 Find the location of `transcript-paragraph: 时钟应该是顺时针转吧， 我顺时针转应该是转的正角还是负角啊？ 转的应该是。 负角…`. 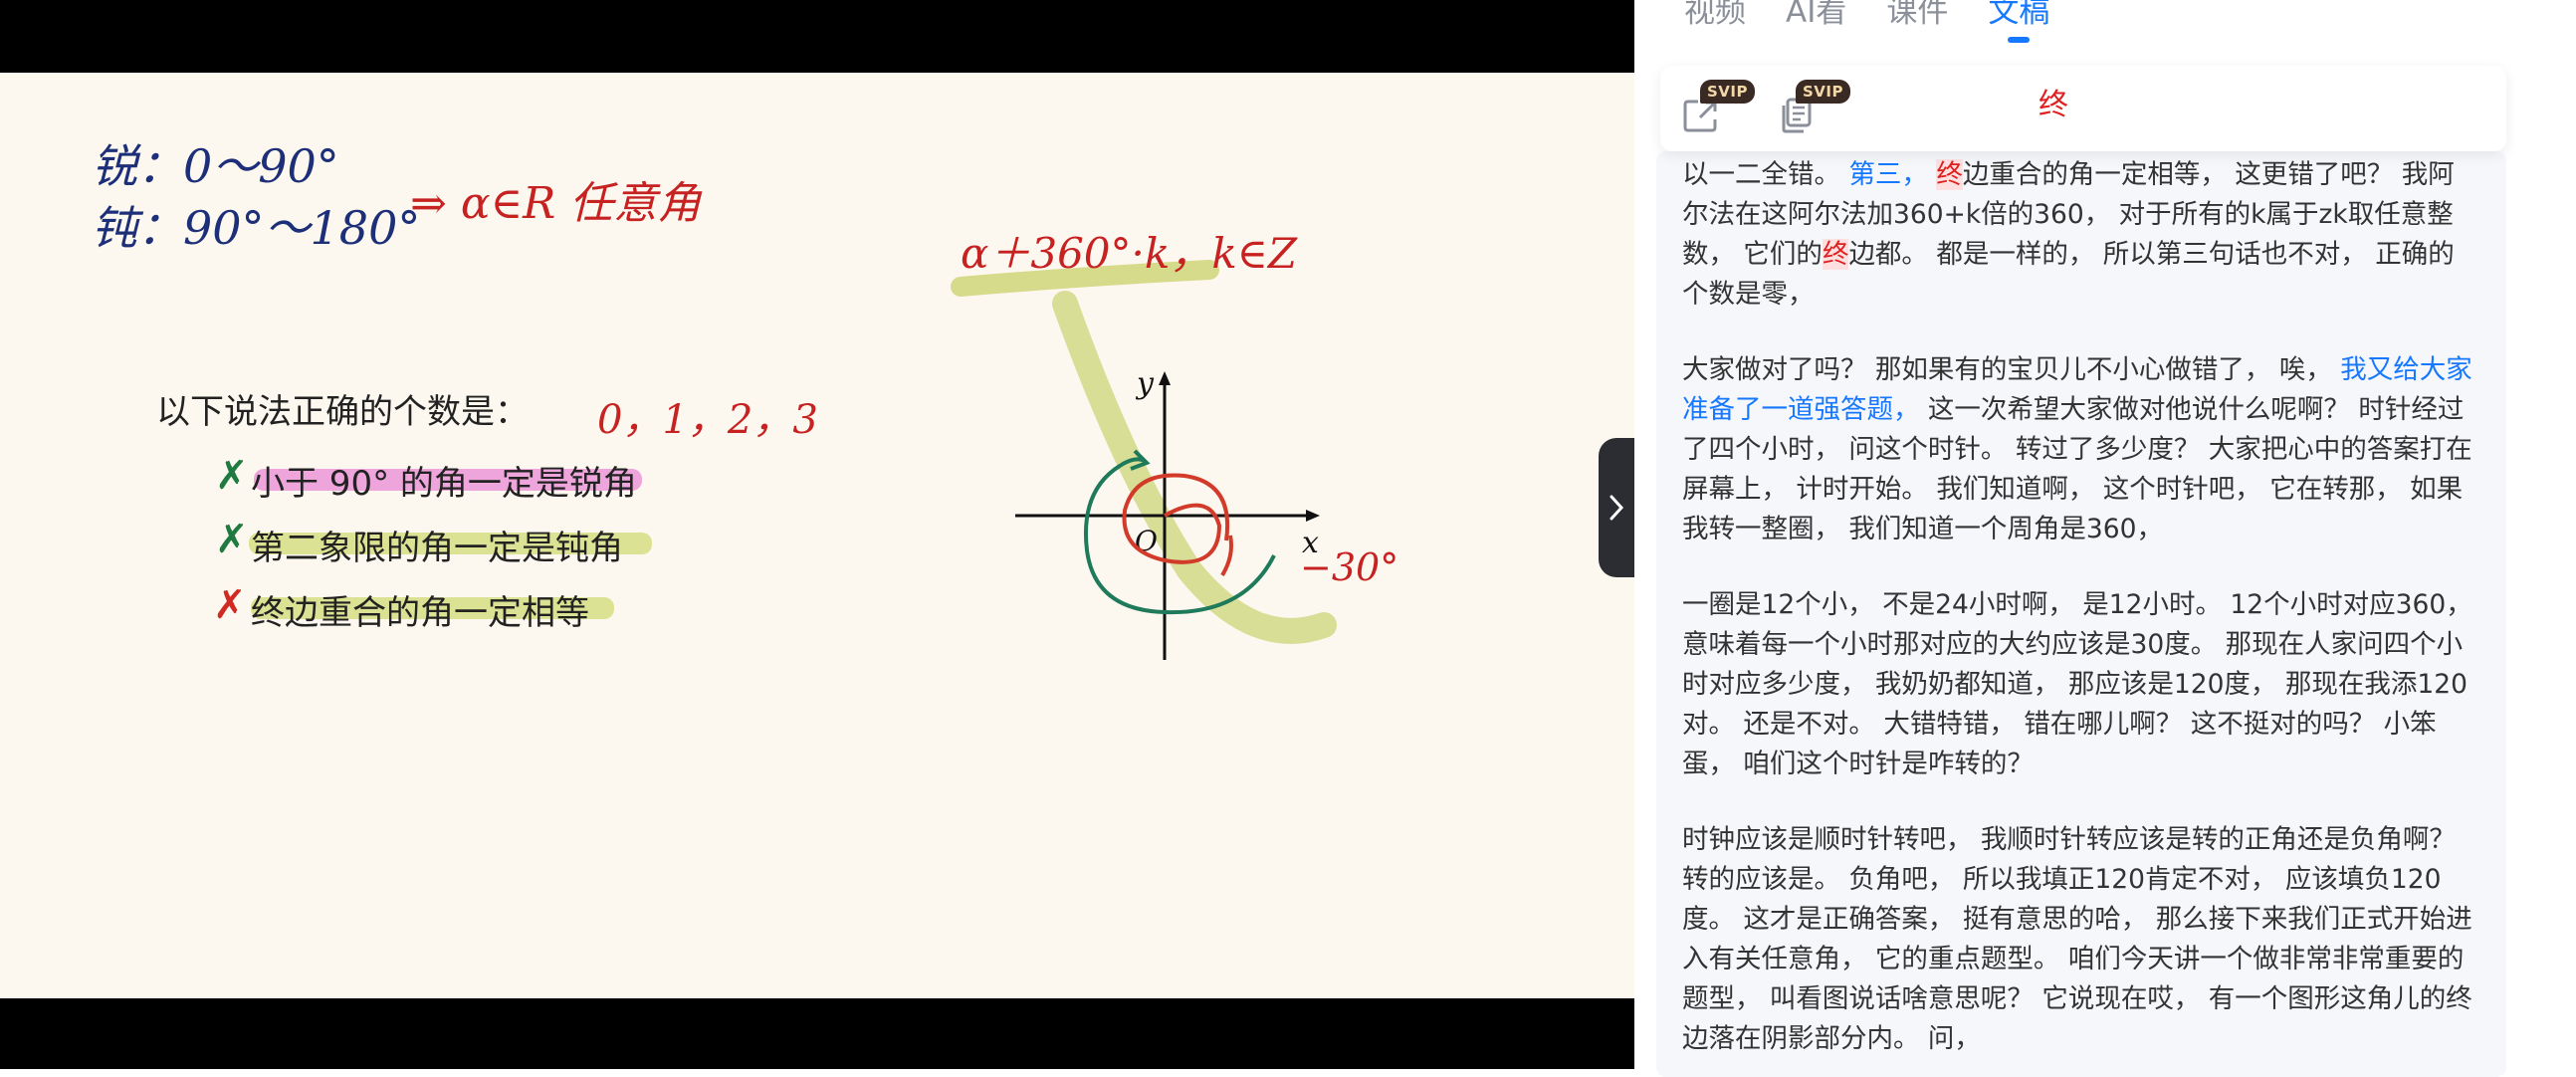

transcript-paragraph: 时钟应该是顺时针转吧， 我顺时针转应该是转的正角还是负角啊？ 转的应该是。 负角… is located at coordinates (2081, 940).